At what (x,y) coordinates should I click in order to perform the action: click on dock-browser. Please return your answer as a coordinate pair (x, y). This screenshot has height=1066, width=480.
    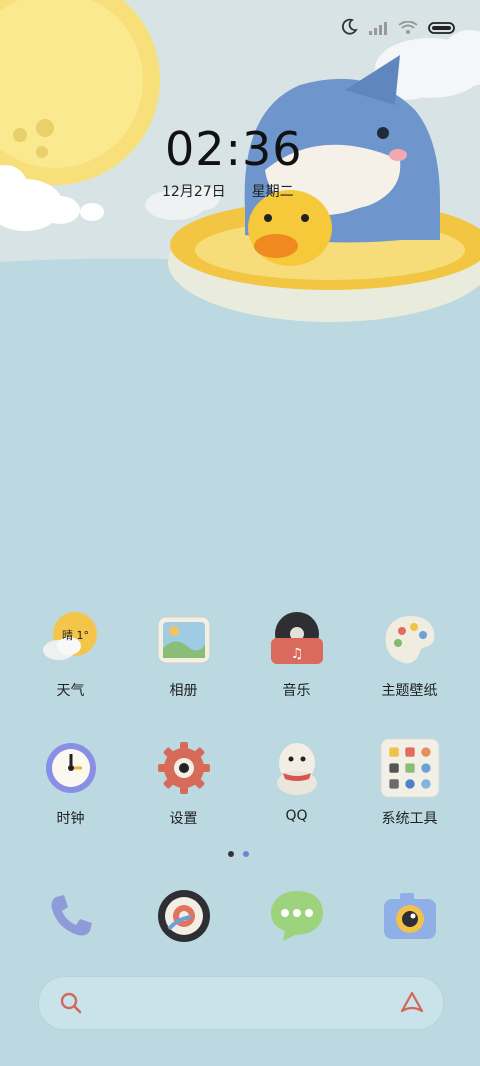
    Looking at the image, I should click on (183, 916).